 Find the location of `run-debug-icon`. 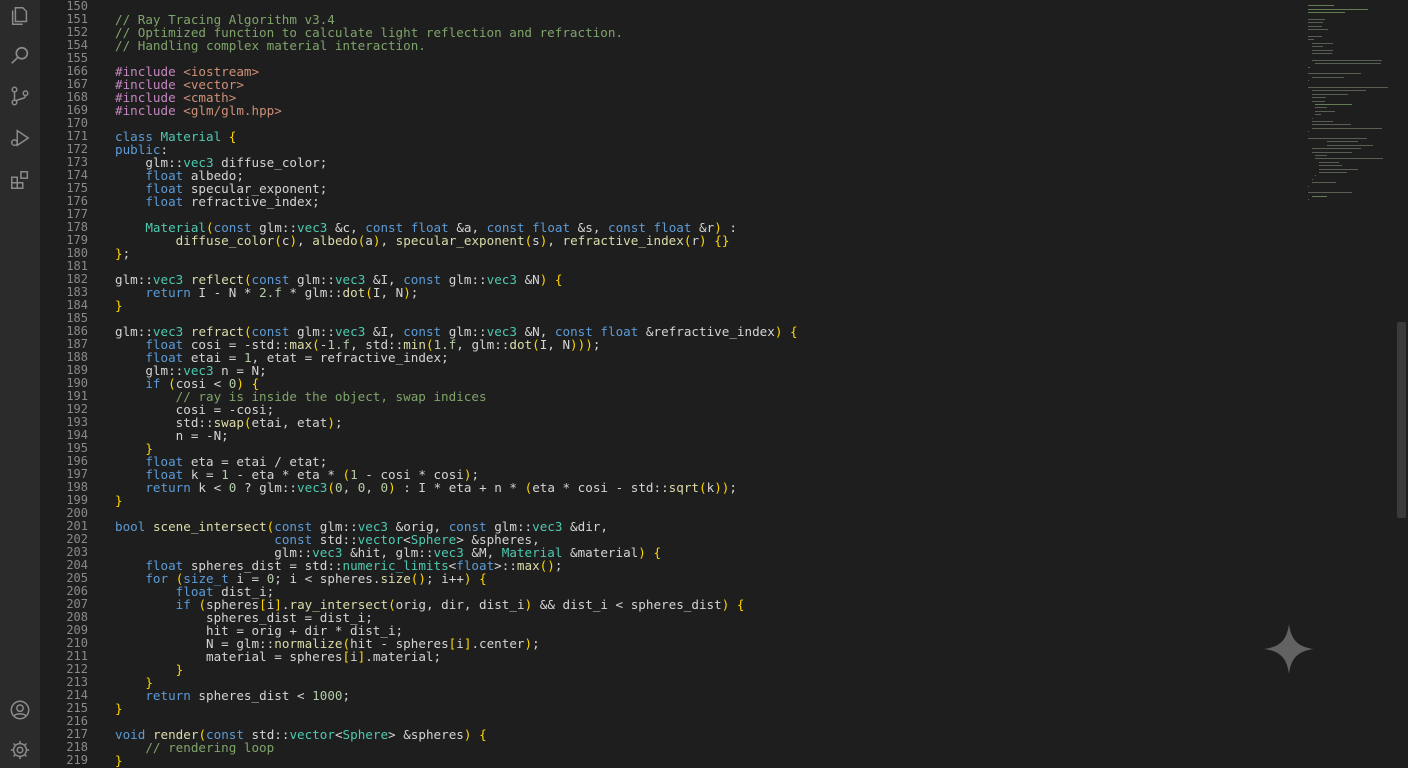

run-debug-icon is located at coordinates (20, 138).